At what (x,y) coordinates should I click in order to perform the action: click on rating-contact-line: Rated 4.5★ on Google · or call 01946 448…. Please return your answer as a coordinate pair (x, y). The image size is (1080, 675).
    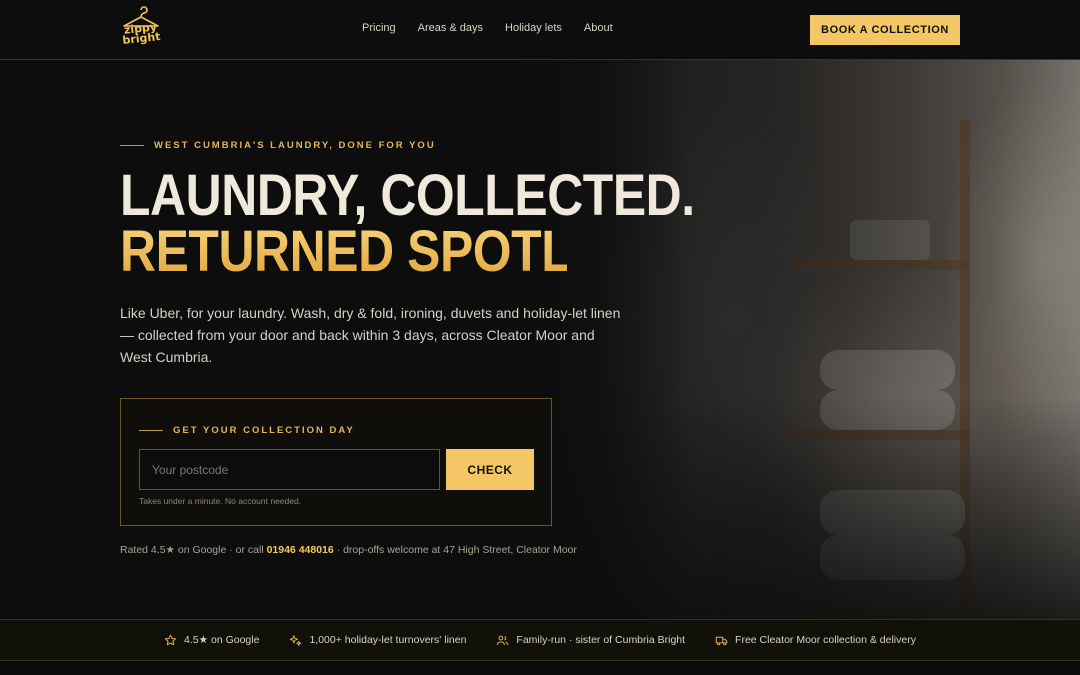
    Looking at the image, I should click on (348, 550).